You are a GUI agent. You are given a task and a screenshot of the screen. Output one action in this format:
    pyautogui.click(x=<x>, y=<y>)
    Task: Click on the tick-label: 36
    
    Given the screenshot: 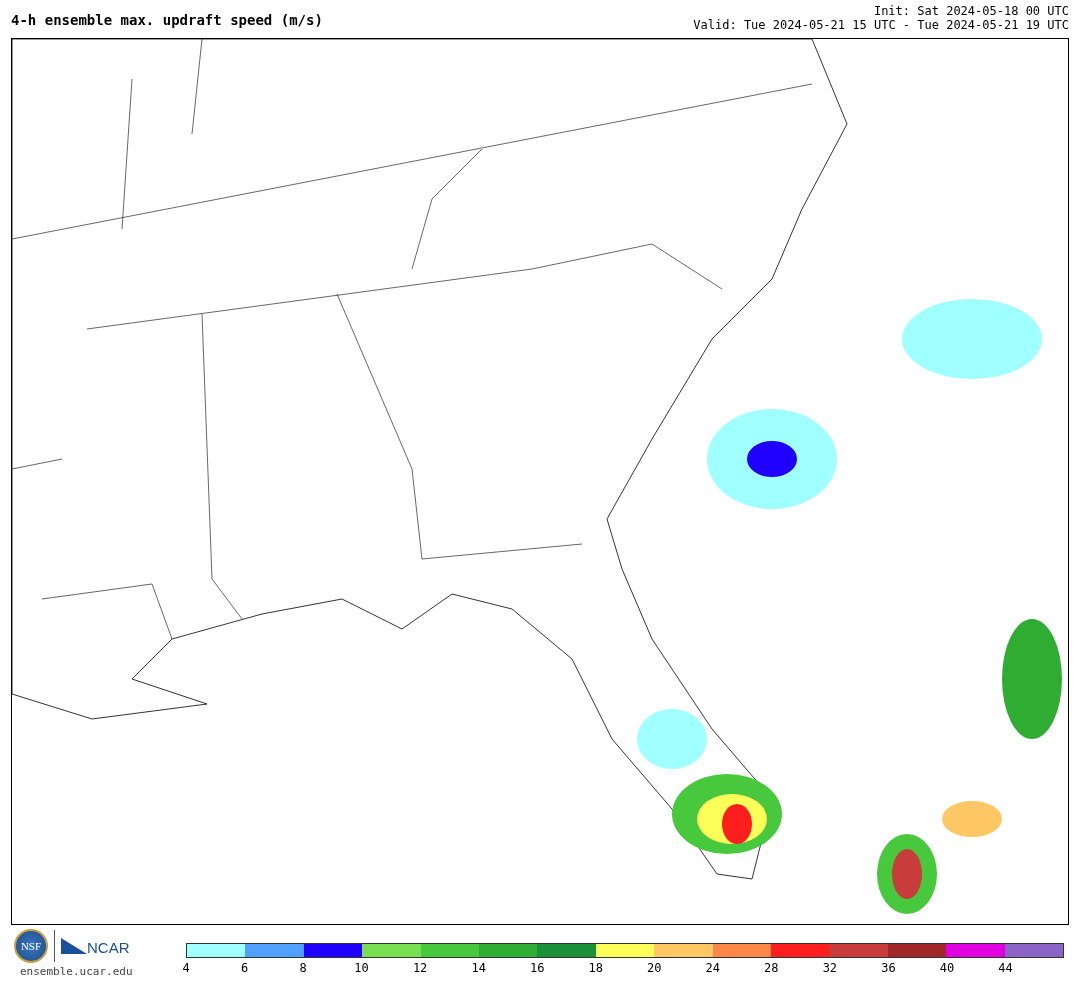 What is the action you would take?
    pyautogui.click(x=888, y=968)
    